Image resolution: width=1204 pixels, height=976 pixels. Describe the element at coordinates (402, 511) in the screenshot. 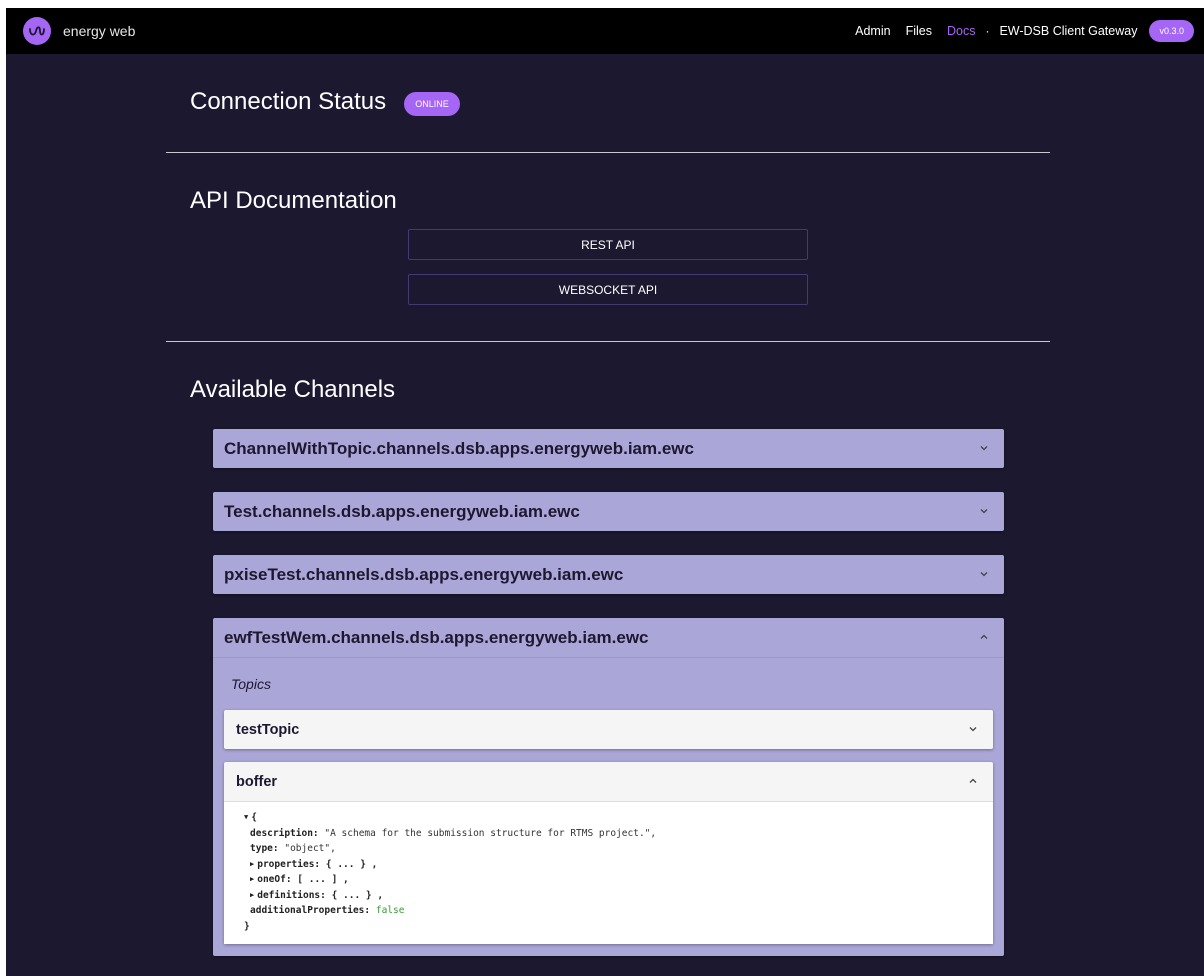

I see `channel-name: Test.channels.dsb.apps.energyweb.iam.ewc` at that location.